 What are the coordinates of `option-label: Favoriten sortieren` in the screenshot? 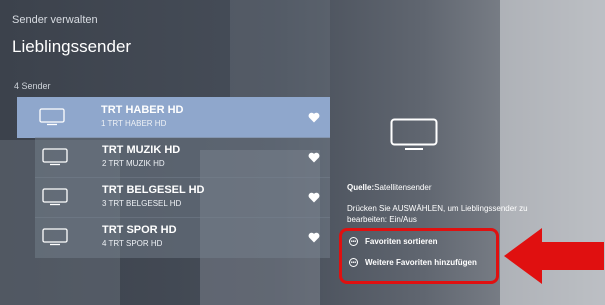 It's located at (401, 241).